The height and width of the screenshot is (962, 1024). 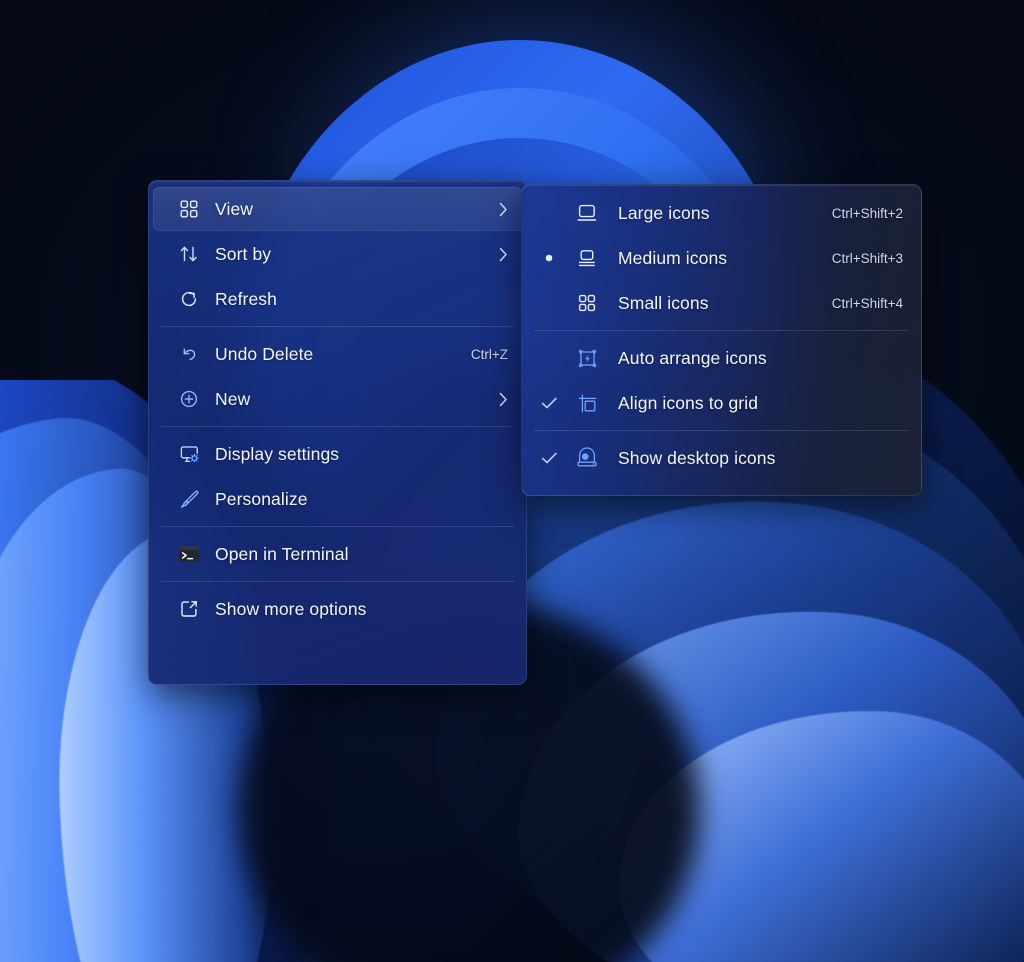 What do you see at coordinates (587, 303) in the screenshot?
I see `small-icon-view-icon` at bounding box center [587, 303].